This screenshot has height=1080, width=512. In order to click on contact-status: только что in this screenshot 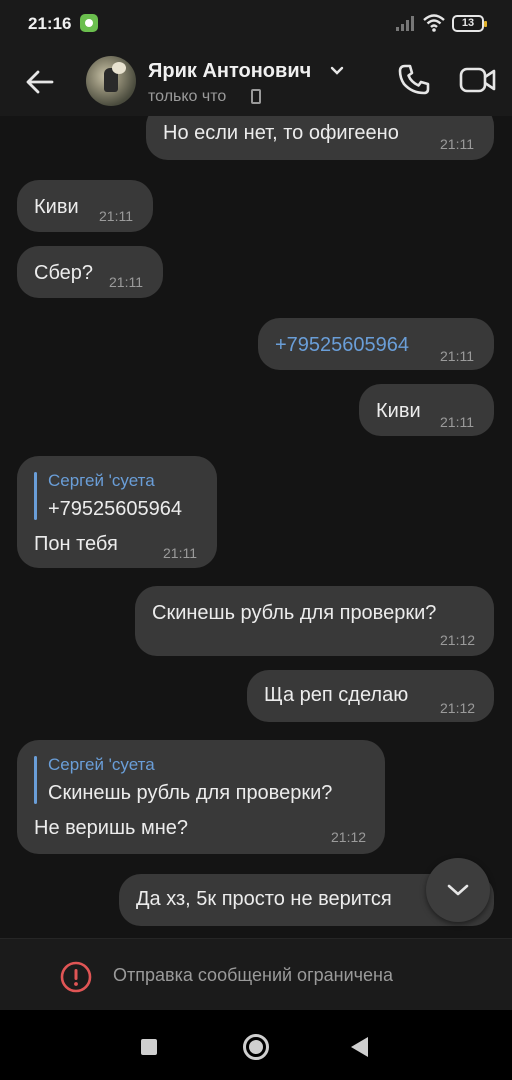, I will do `click(187, 96)`.